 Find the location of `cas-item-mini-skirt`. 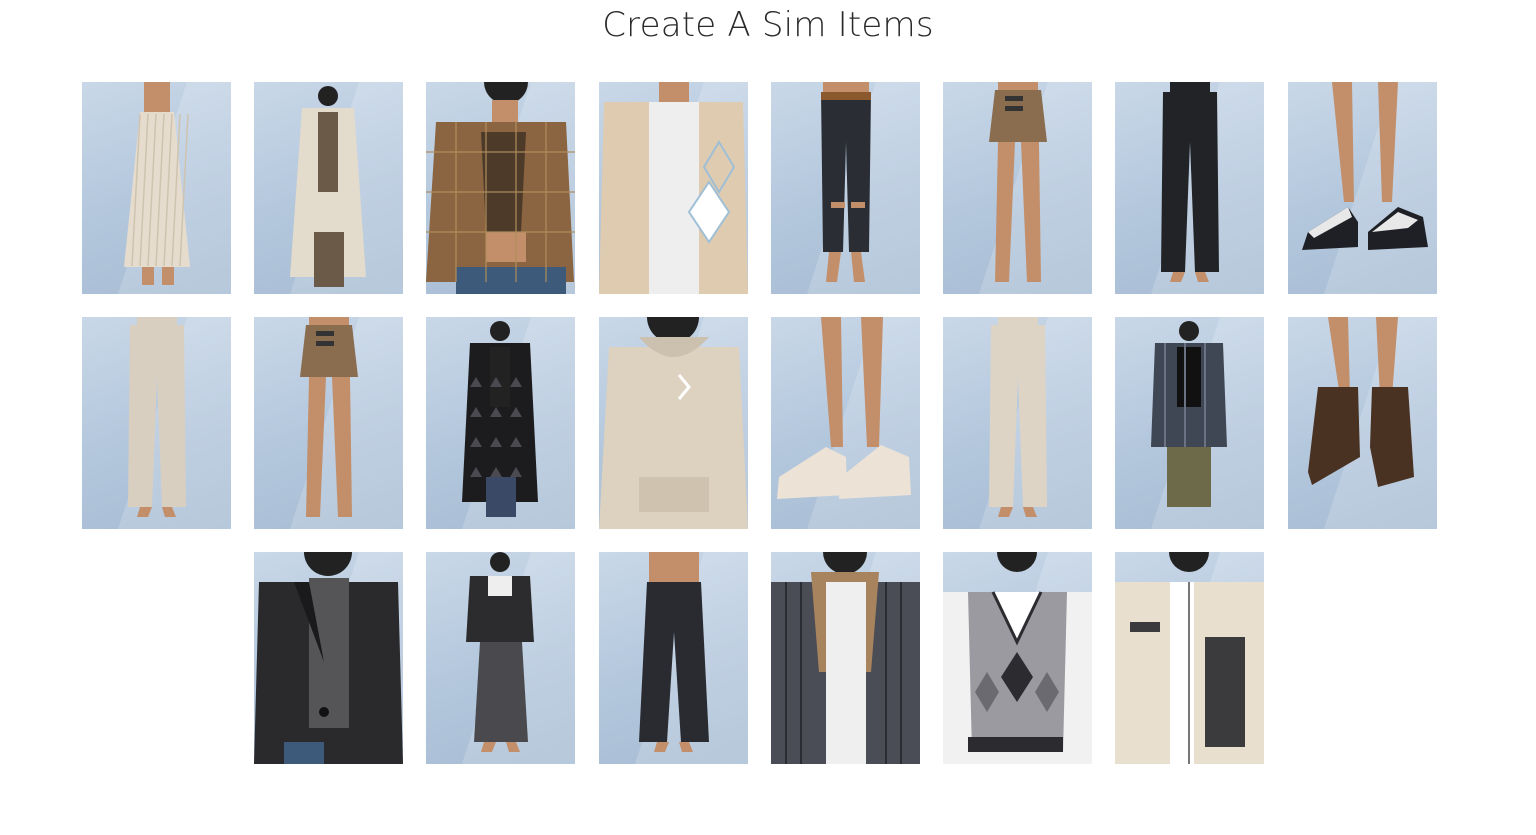

cas-item-mini-skirt is located at coordinates (1017, 188).